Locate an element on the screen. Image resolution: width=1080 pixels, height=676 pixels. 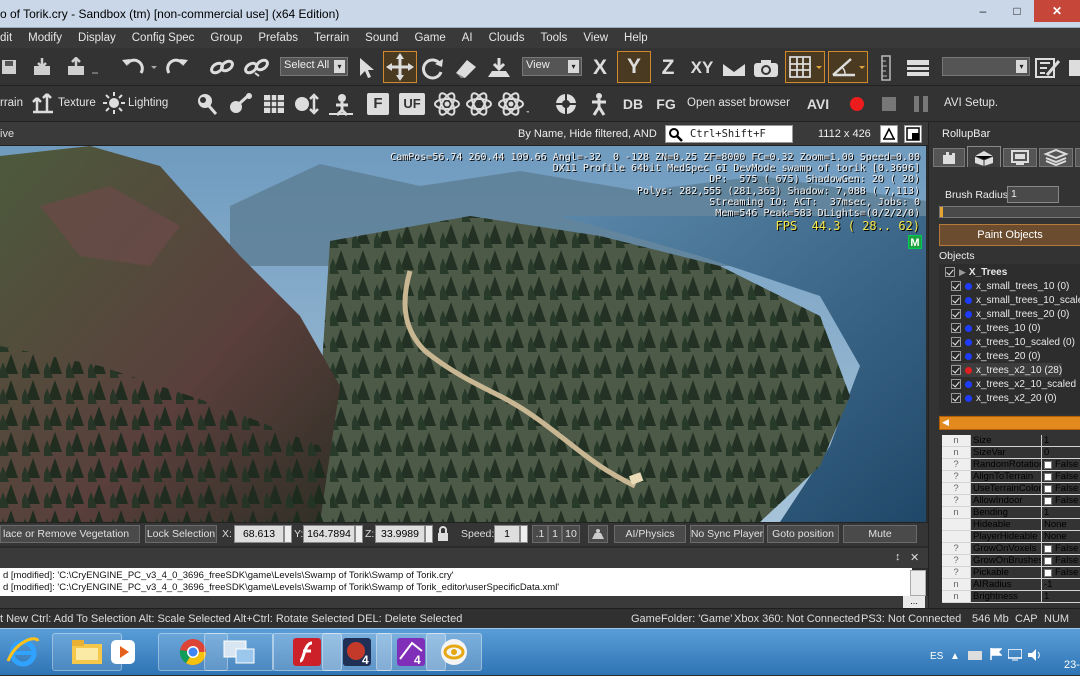
menu-group: Group is located at coordinates (226, 38).